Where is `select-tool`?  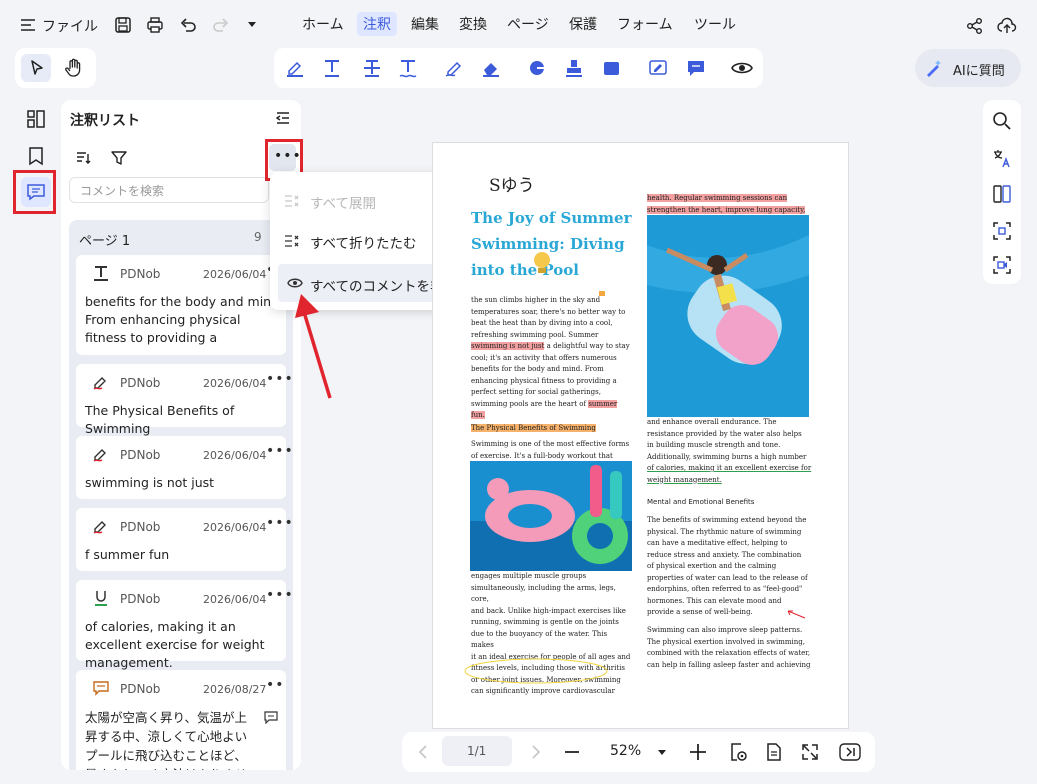 select-tool is located at coordinates (36, 68).